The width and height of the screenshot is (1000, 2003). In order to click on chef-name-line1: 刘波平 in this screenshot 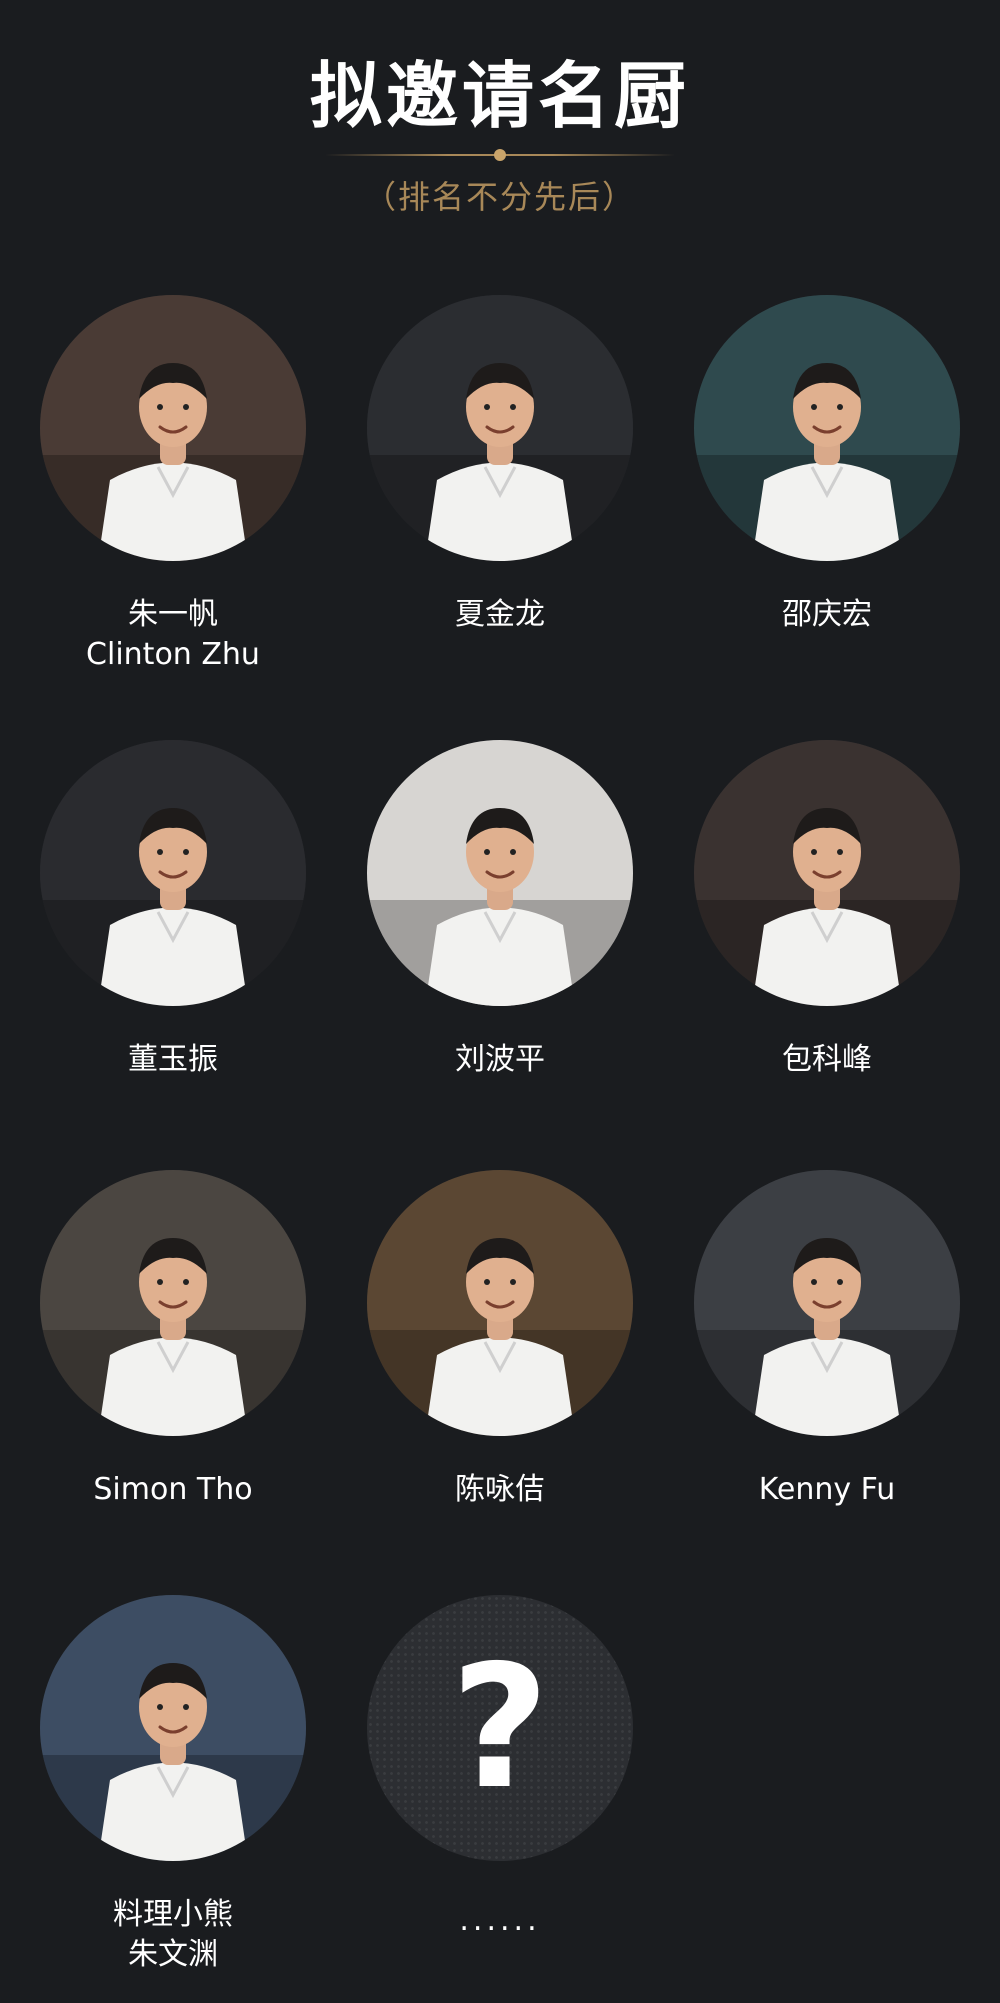, I will do `click(500, 1059)`.